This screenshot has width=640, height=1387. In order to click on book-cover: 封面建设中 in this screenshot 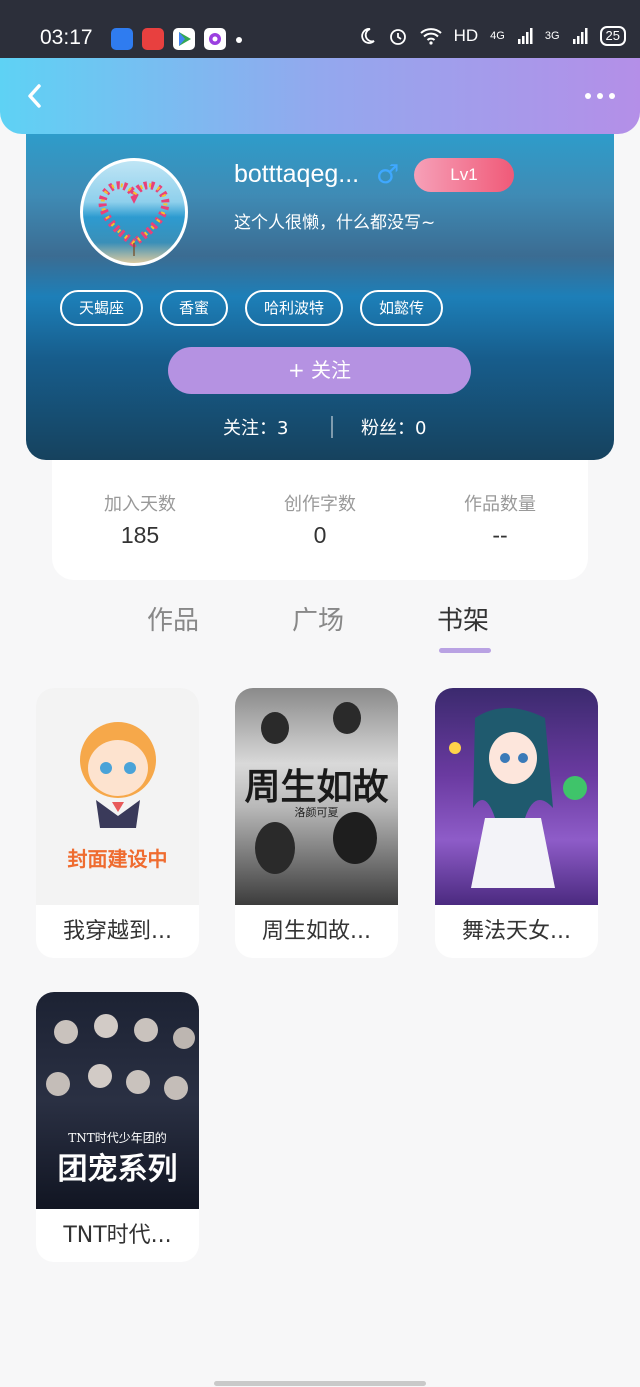, I will do `click(117, 796)`.